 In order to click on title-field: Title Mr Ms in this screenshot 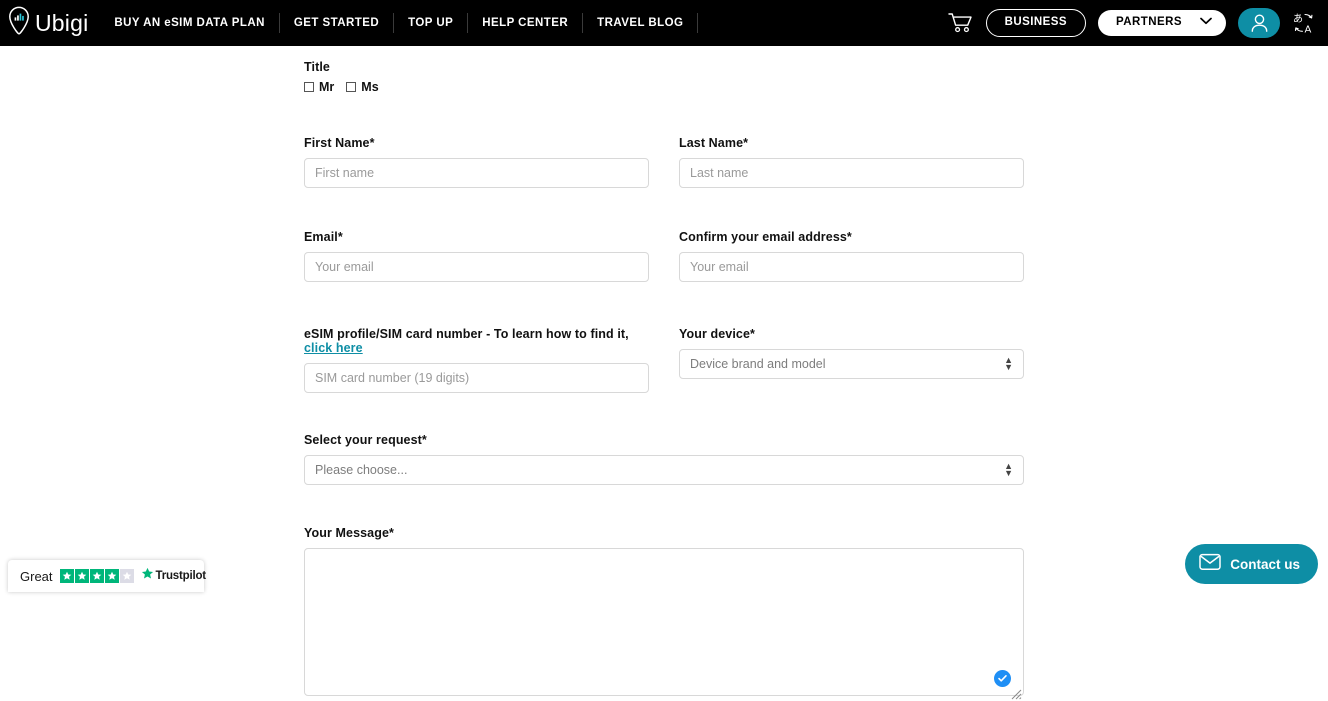, I will do `click(664, 77)`.